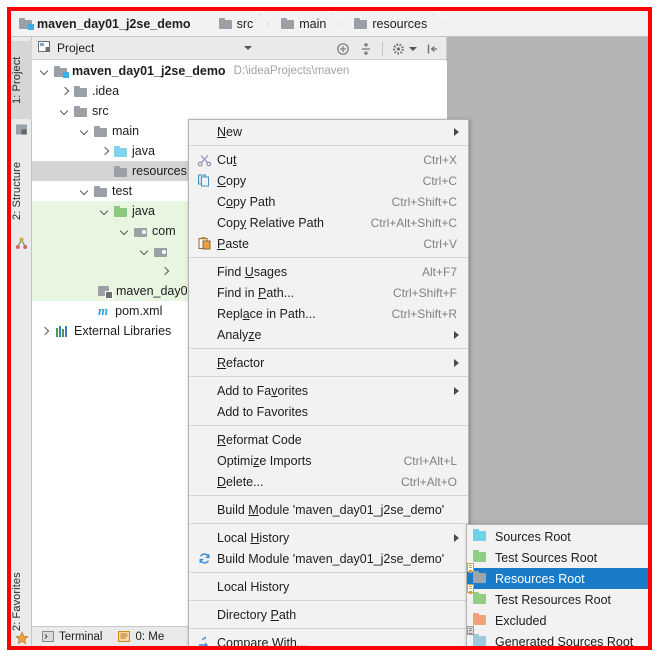  What do you see at coordinates (557, 636) in the screenshot?
I see `submenu-item-generated-sources-root: Generated Sources Root` at bounding box center [557, 636].